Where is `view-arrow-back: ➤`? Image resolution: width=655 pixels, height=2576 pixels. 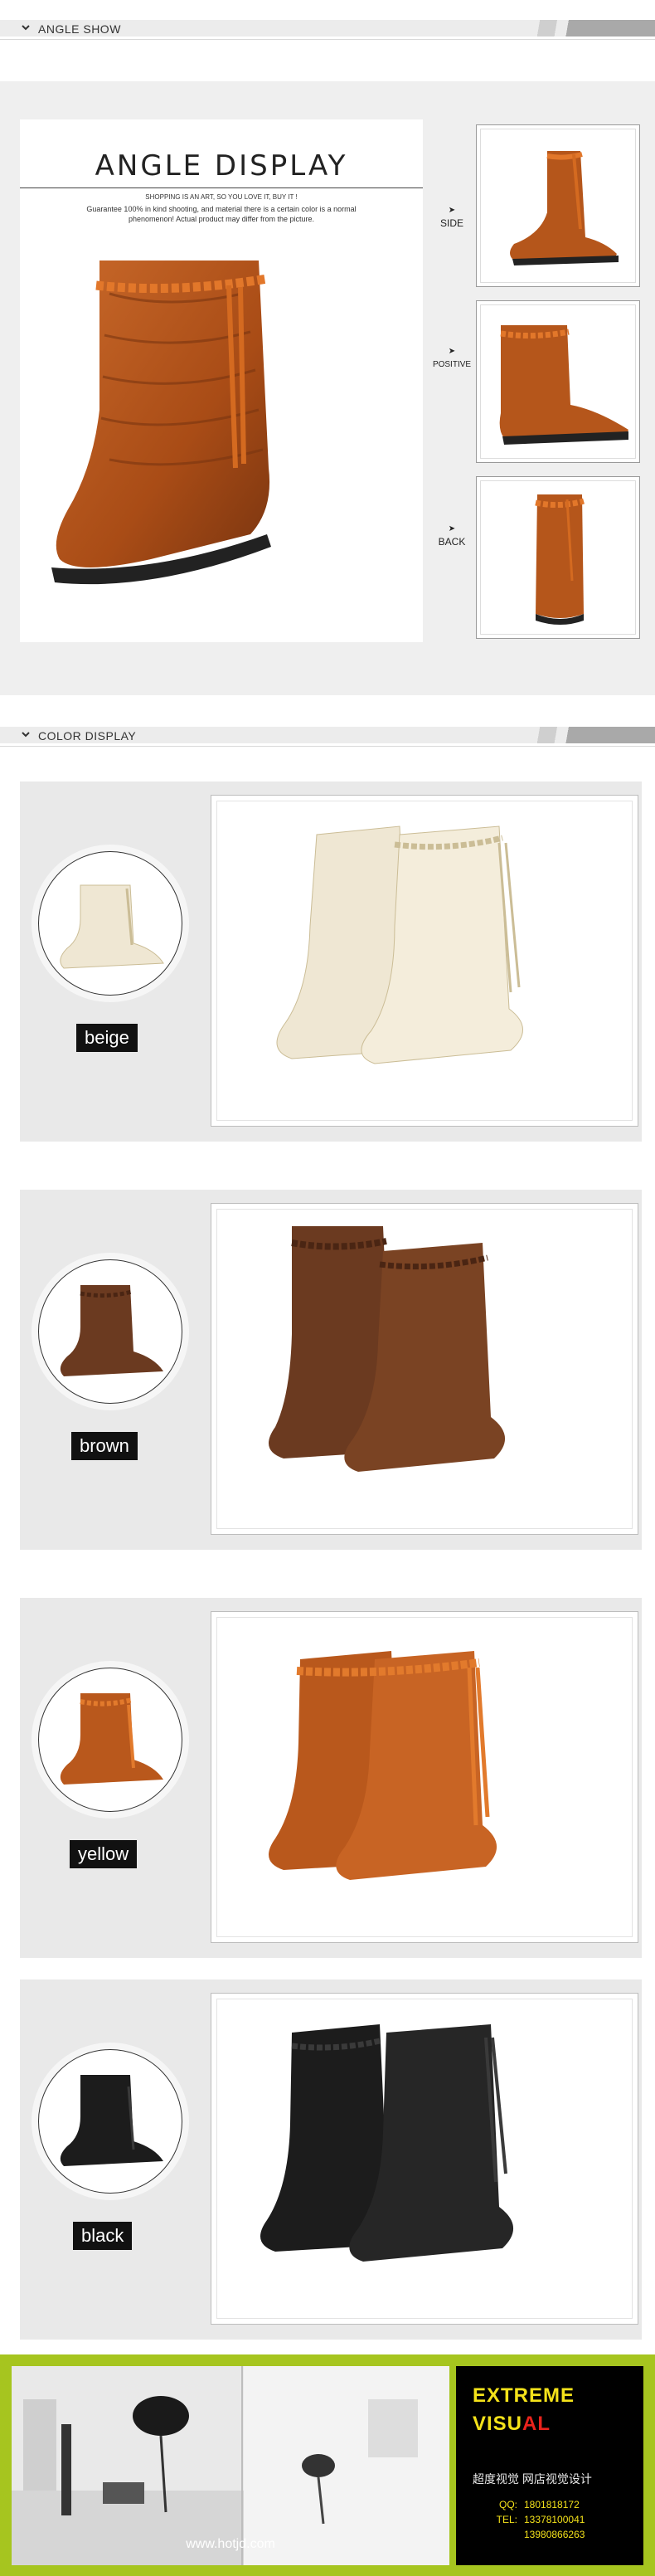 view-arrow-back: ➤ is located at coordinates (452, 528).